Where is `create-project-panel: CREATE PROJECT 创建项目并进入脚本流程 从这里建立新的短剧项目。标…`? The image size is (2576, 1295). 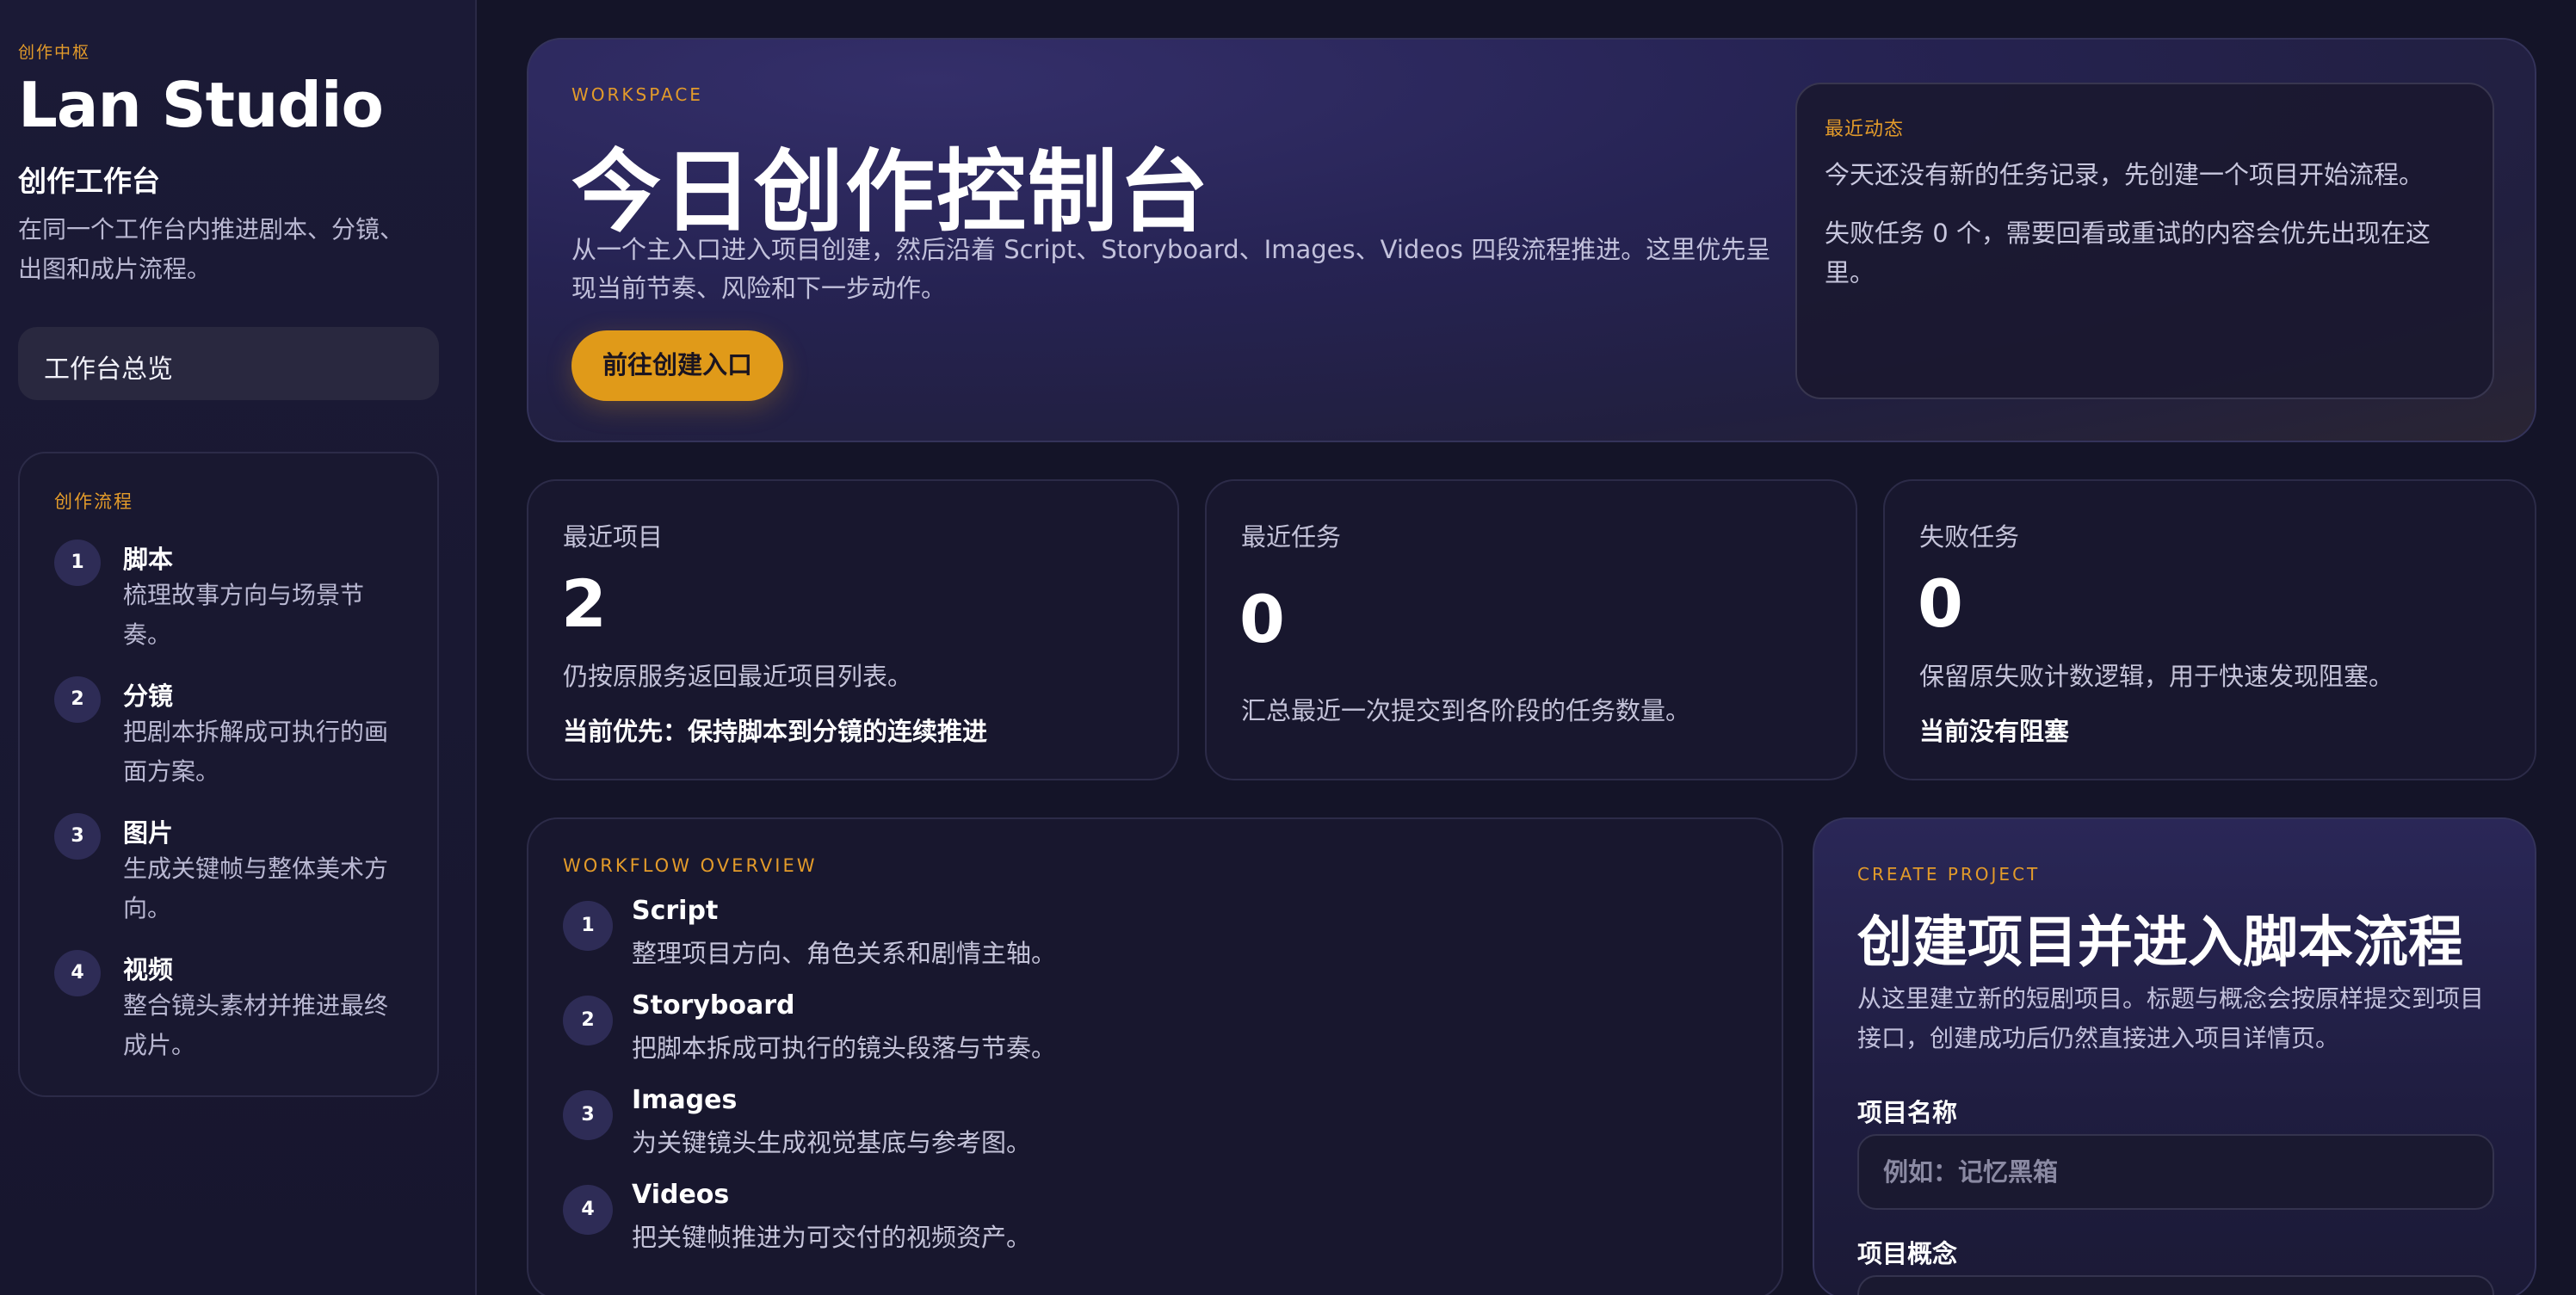 create-project-panel: CREATE PROJECT 创建项目并进入脚本流程 从这里建立新的短剧项目。标… is located at coordinates (2174, 1056).